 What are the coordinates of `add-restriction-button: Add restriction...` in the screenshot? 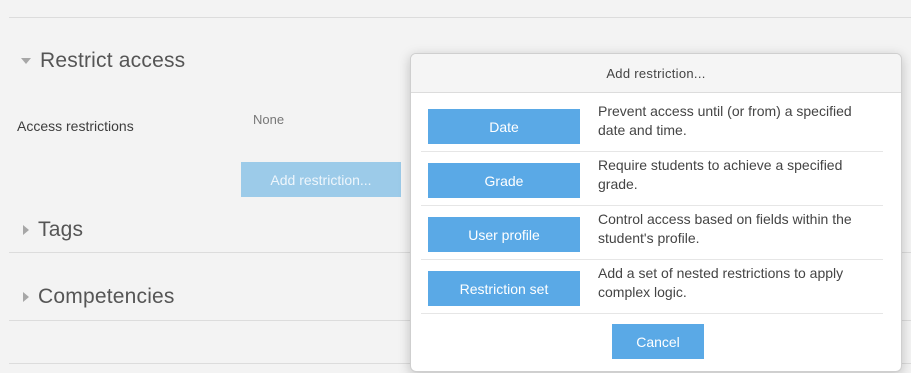 It's located at (321, 179).